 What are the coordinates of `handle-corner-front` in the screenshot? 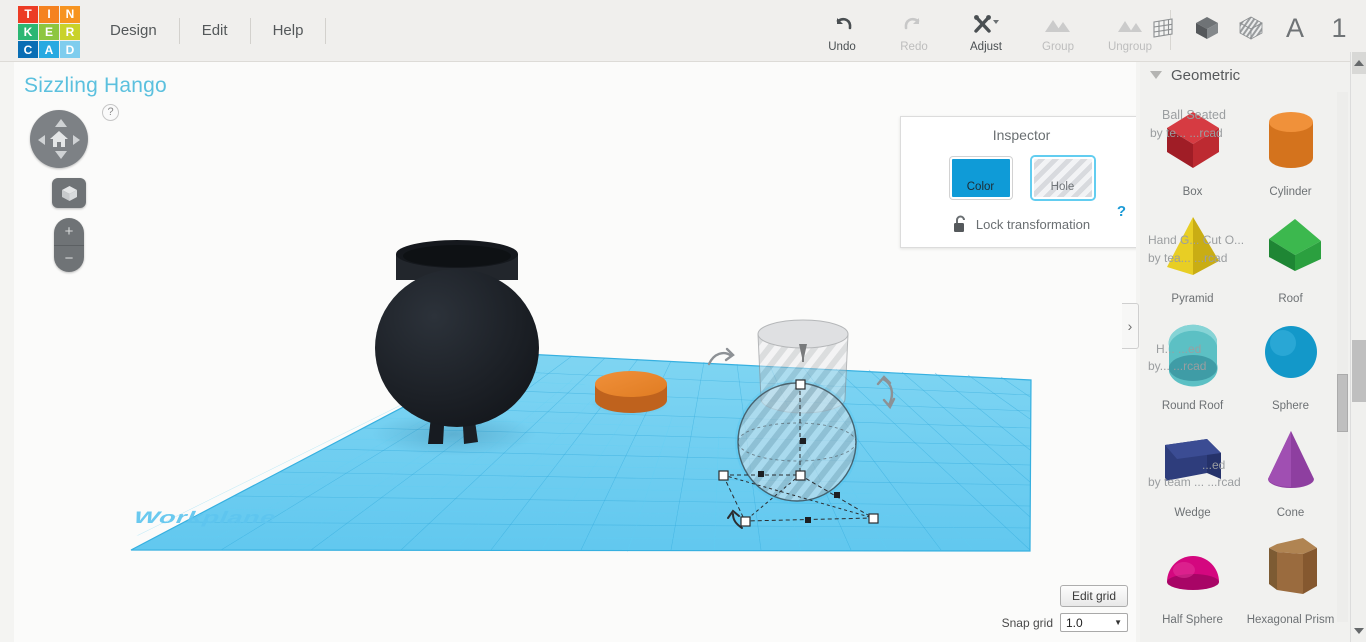 It's located at (745, 521).